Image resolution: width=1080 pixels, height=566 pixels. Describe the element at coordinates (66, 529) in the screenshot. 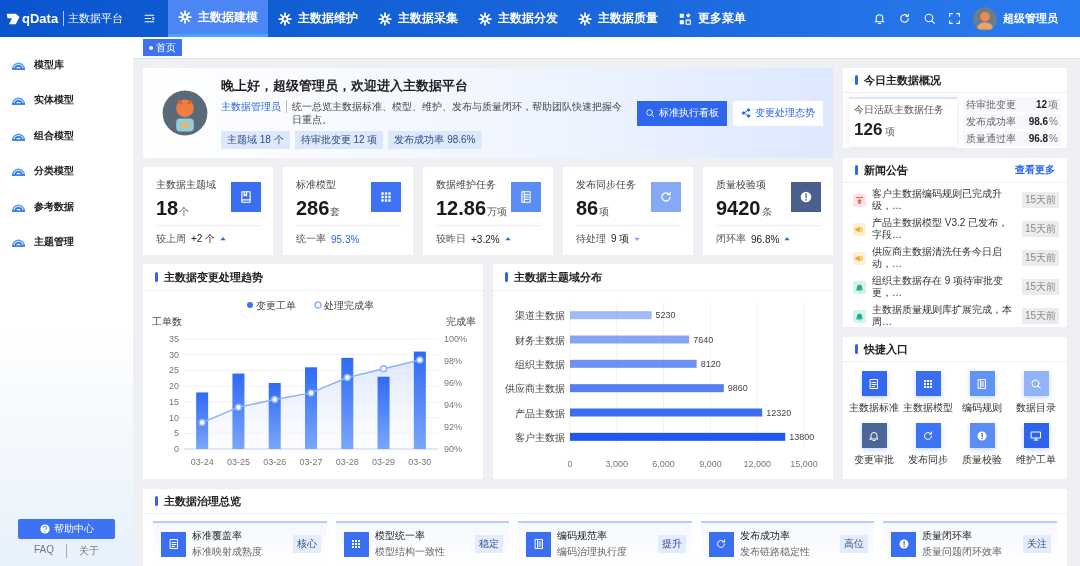

I see `help-button: 帮助中心` at that location.